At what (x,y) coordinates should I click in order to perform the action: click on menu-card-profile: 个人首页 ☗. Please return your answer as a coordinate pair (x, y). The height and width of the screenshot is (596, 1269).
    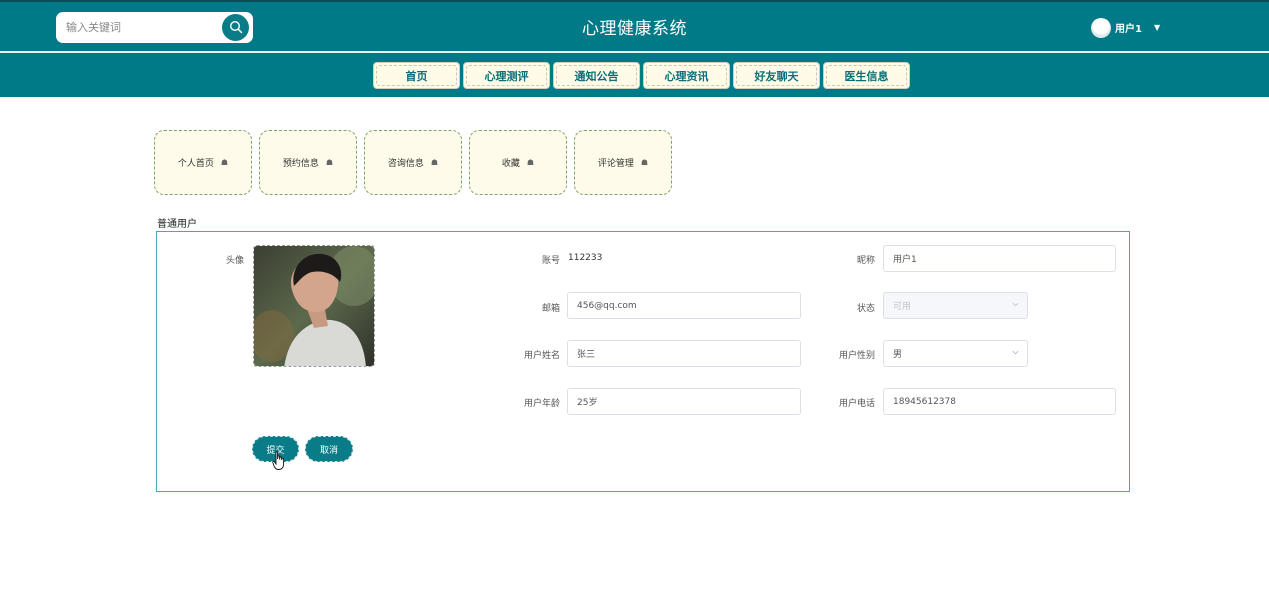
    Looking at the image, I should click on (203, 162).